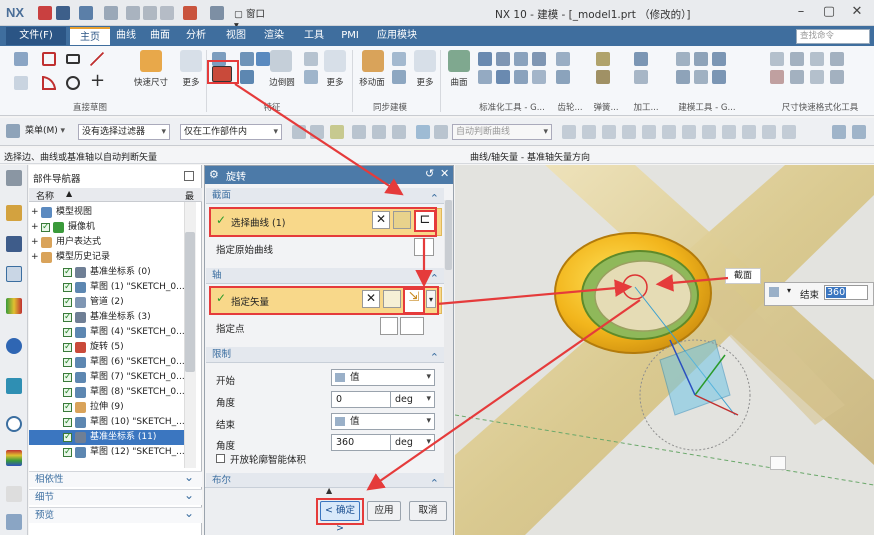 This screenshot has width=874, height=535. I want to click on start-angle-input: 0, so click(361, 399).